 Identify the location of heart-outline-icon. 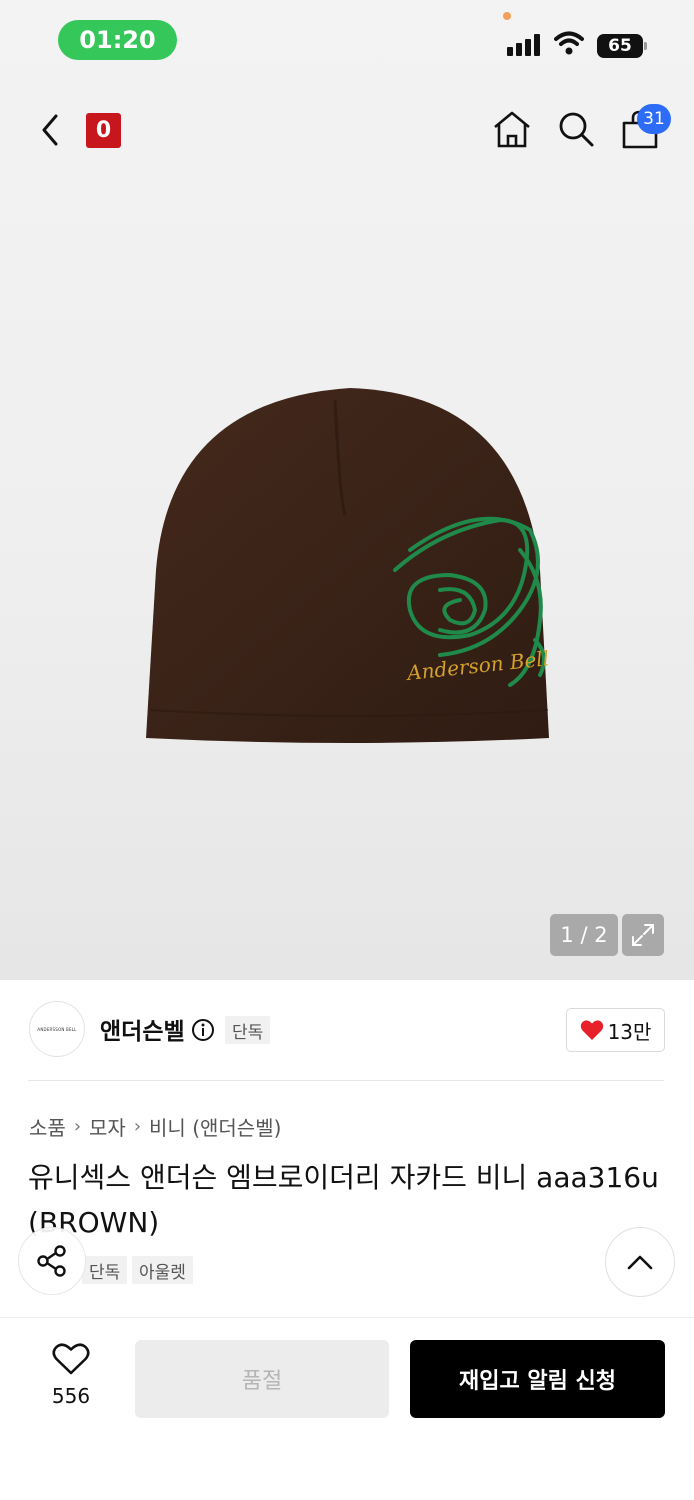
(71, 1359).